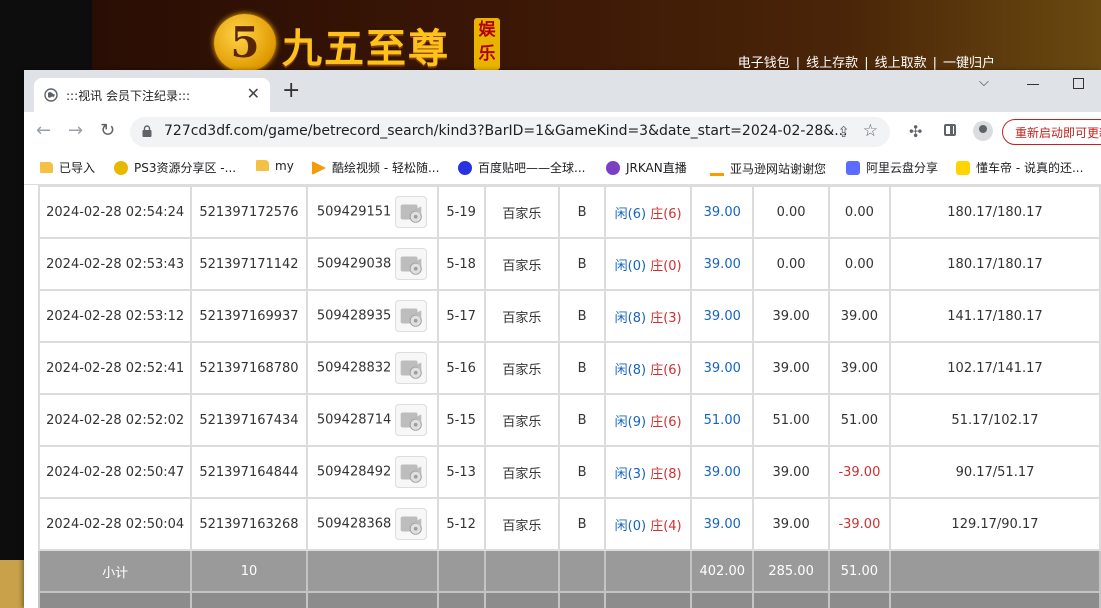  What do you see at coordinates (994, 472) in the screenshot?
I see `balance: 90.17/51.17` at bounding box center [994, 472].